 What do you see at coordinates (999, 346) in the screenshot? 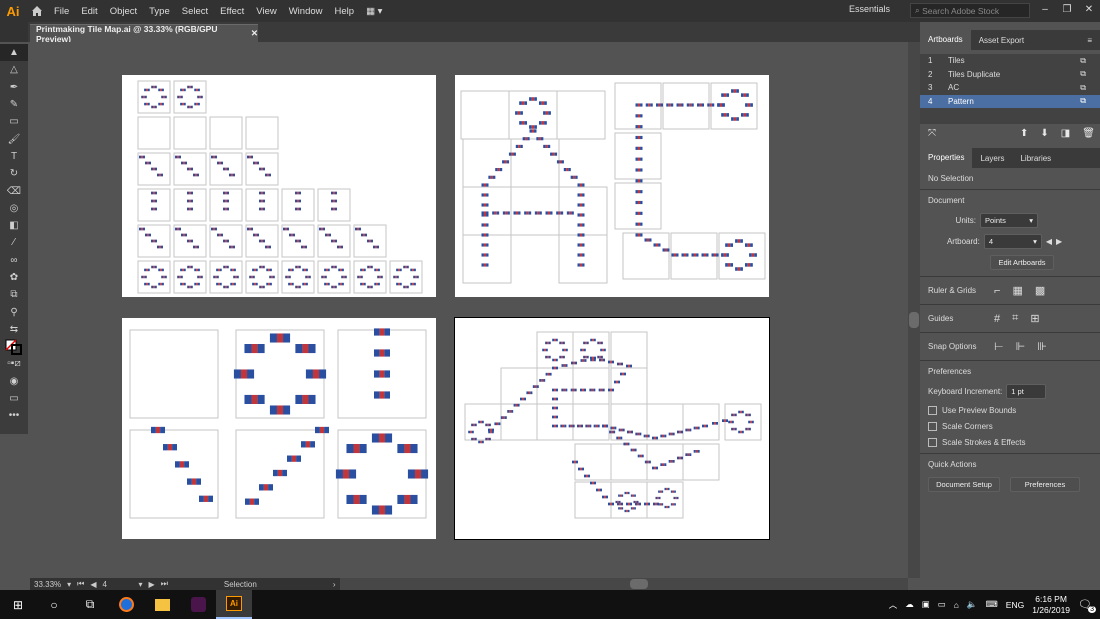
I see `snap-to-point-icon: ⊢` at bounding box center [999, 346].